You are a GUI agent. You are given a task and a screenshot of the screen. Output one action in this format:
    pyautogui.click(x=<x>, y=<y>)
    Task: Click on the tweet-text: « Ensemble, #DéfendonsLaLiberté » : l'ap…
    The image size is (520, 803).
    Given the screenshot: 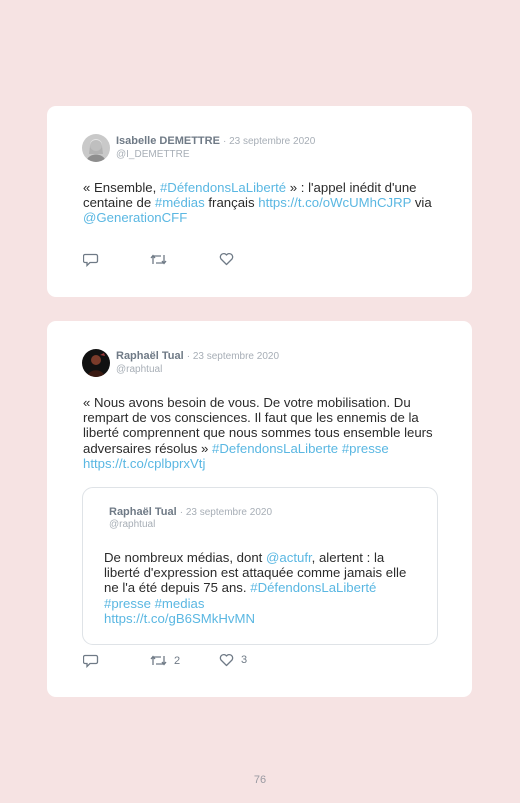 What is the action you would take?
    pyautogui.click(x=263, y=203)
    